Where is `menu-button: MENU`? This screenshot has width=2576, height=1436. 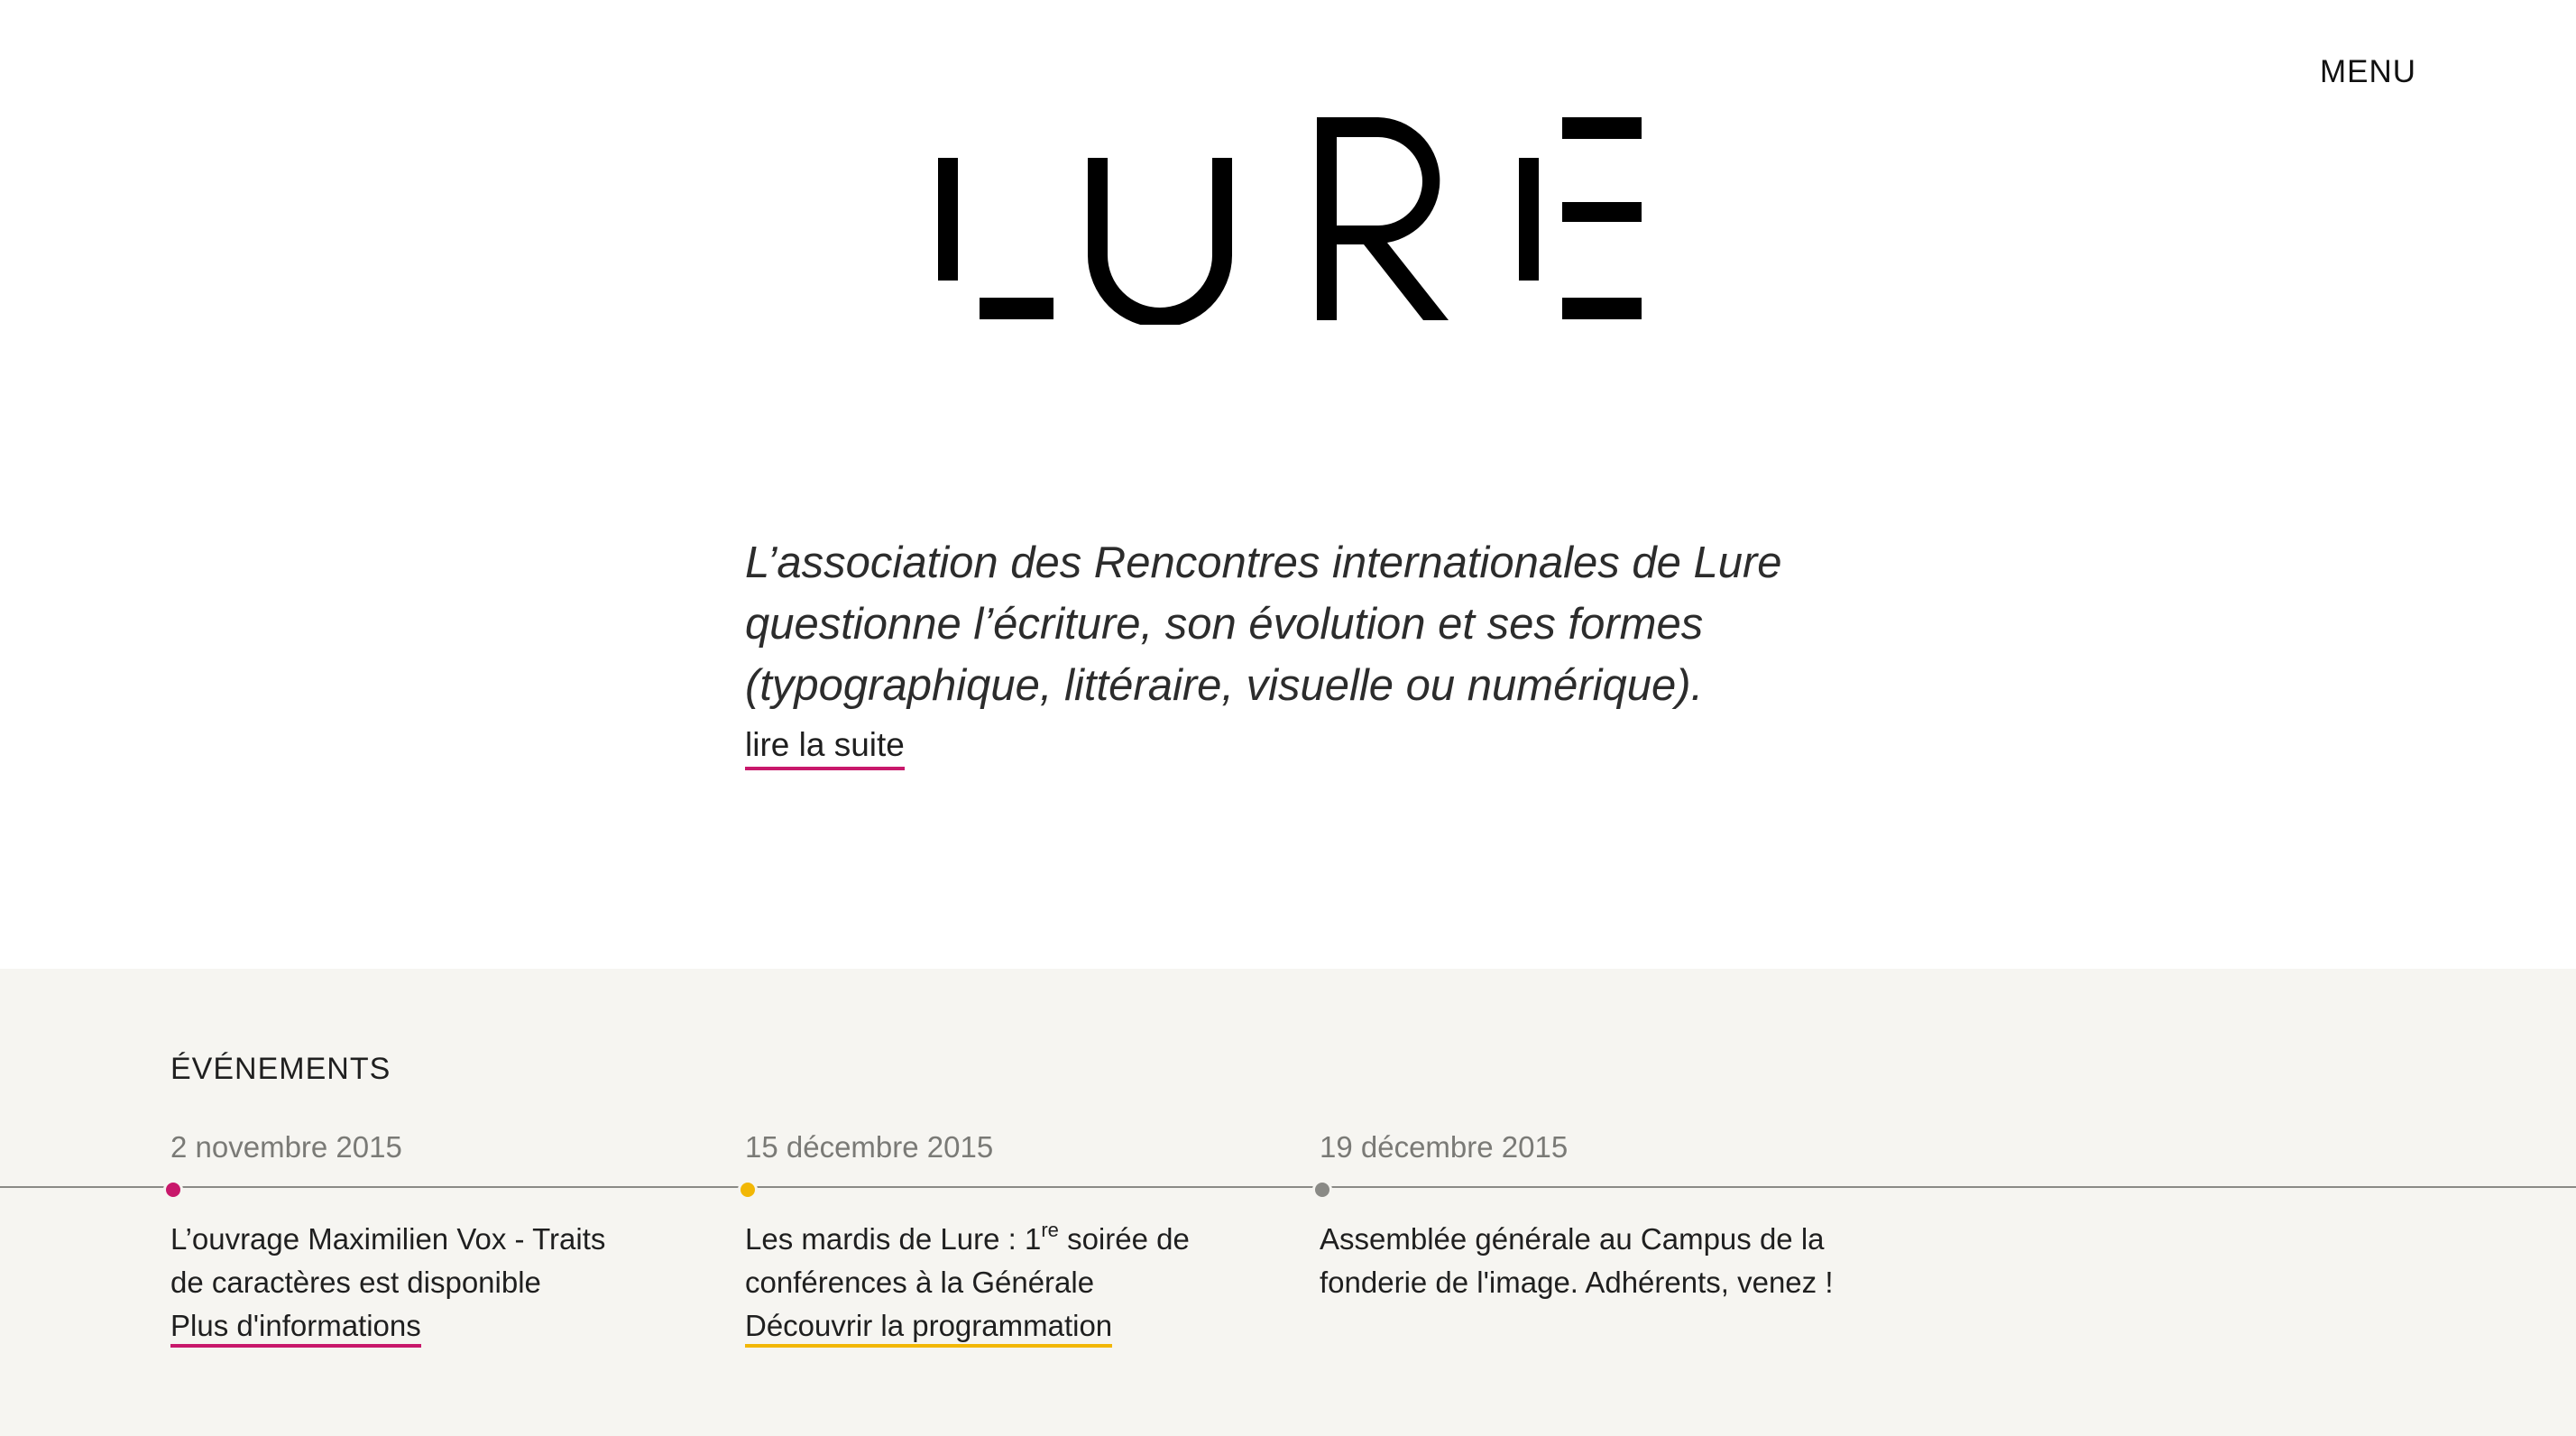 menu-button: MENU is located at coordinates (2368, 71).